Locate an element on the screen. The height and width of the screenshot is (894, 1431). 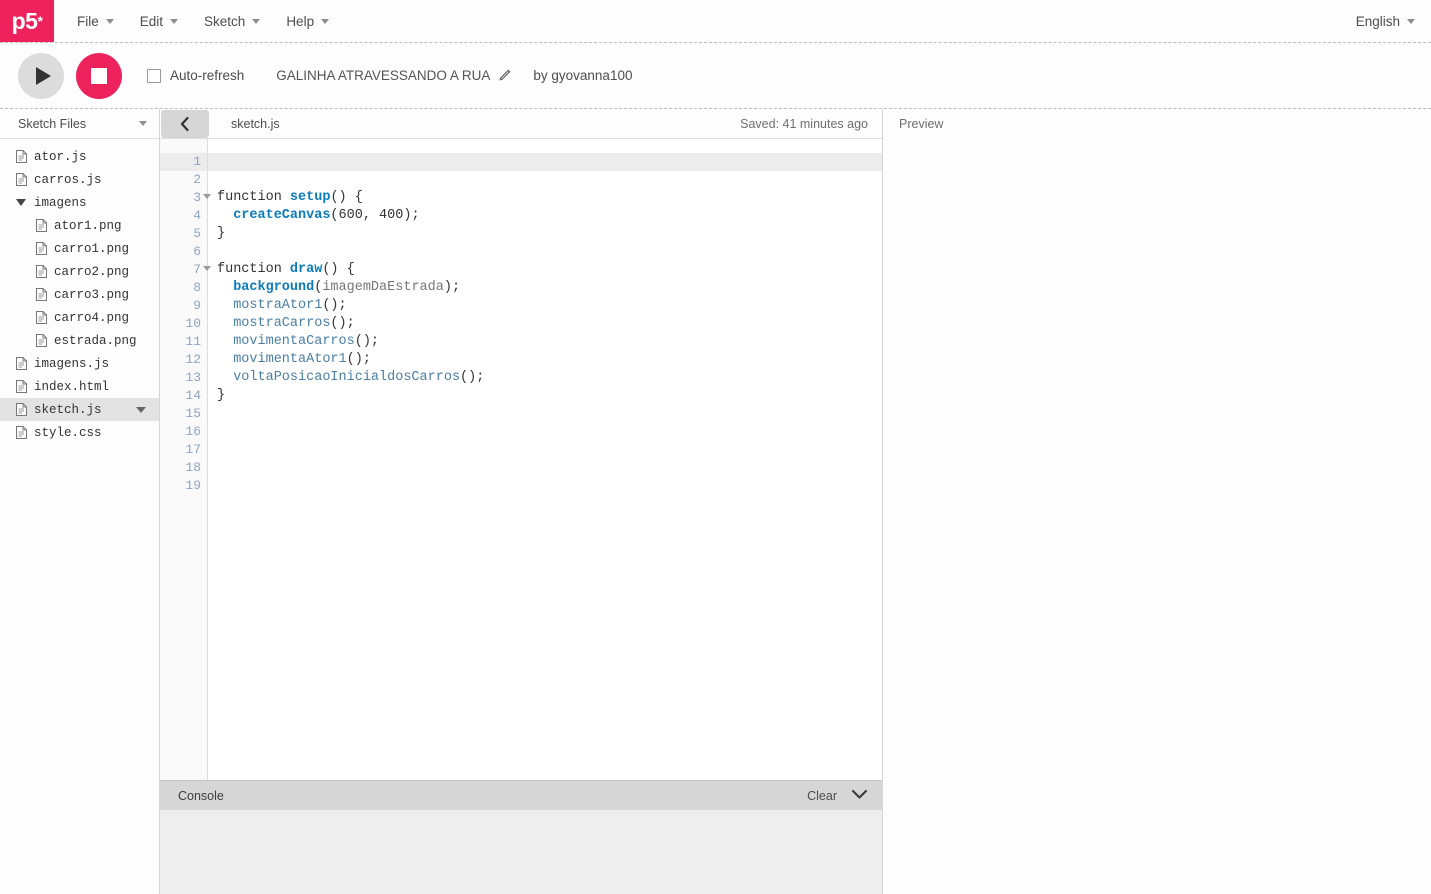
menu-help: Help is located at coordinates (307, 21).